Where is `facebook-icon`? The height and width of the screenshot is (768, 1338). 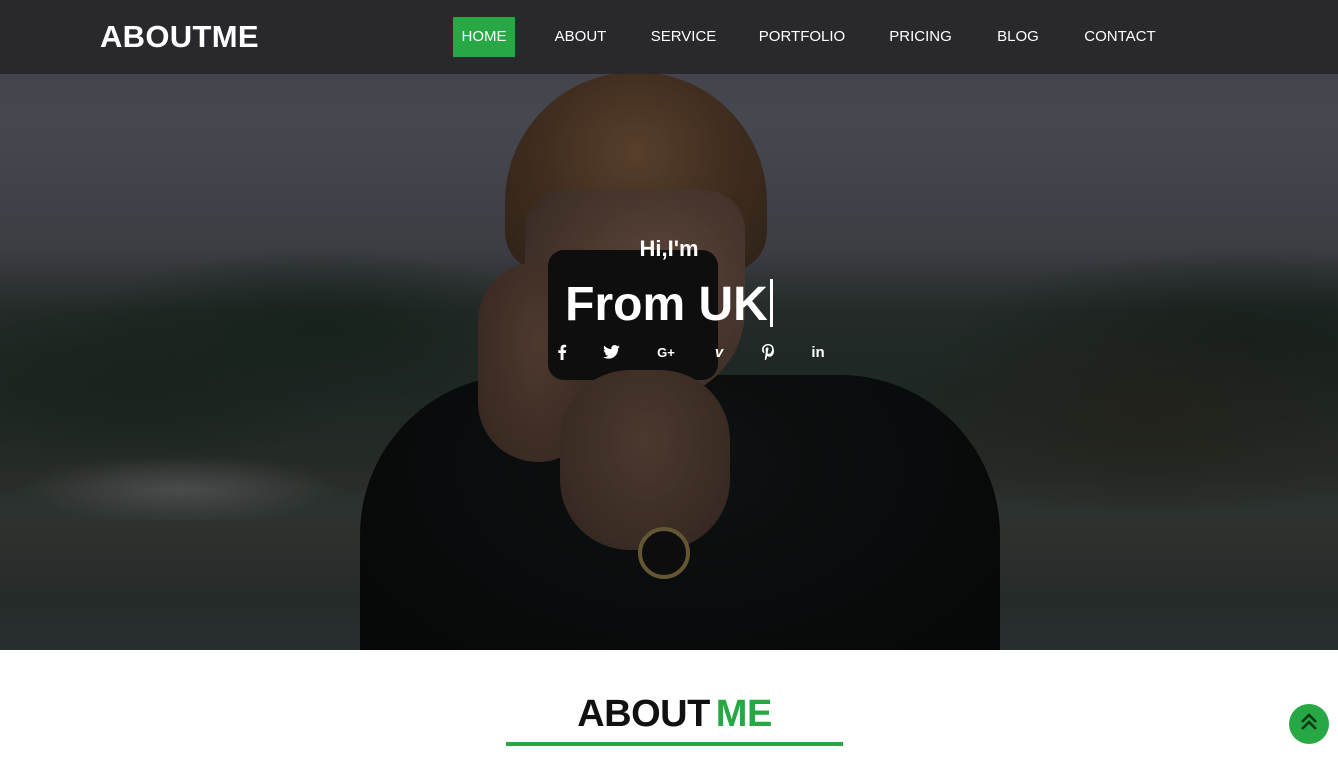 facebook-icon is located at coordinates (562, 352).